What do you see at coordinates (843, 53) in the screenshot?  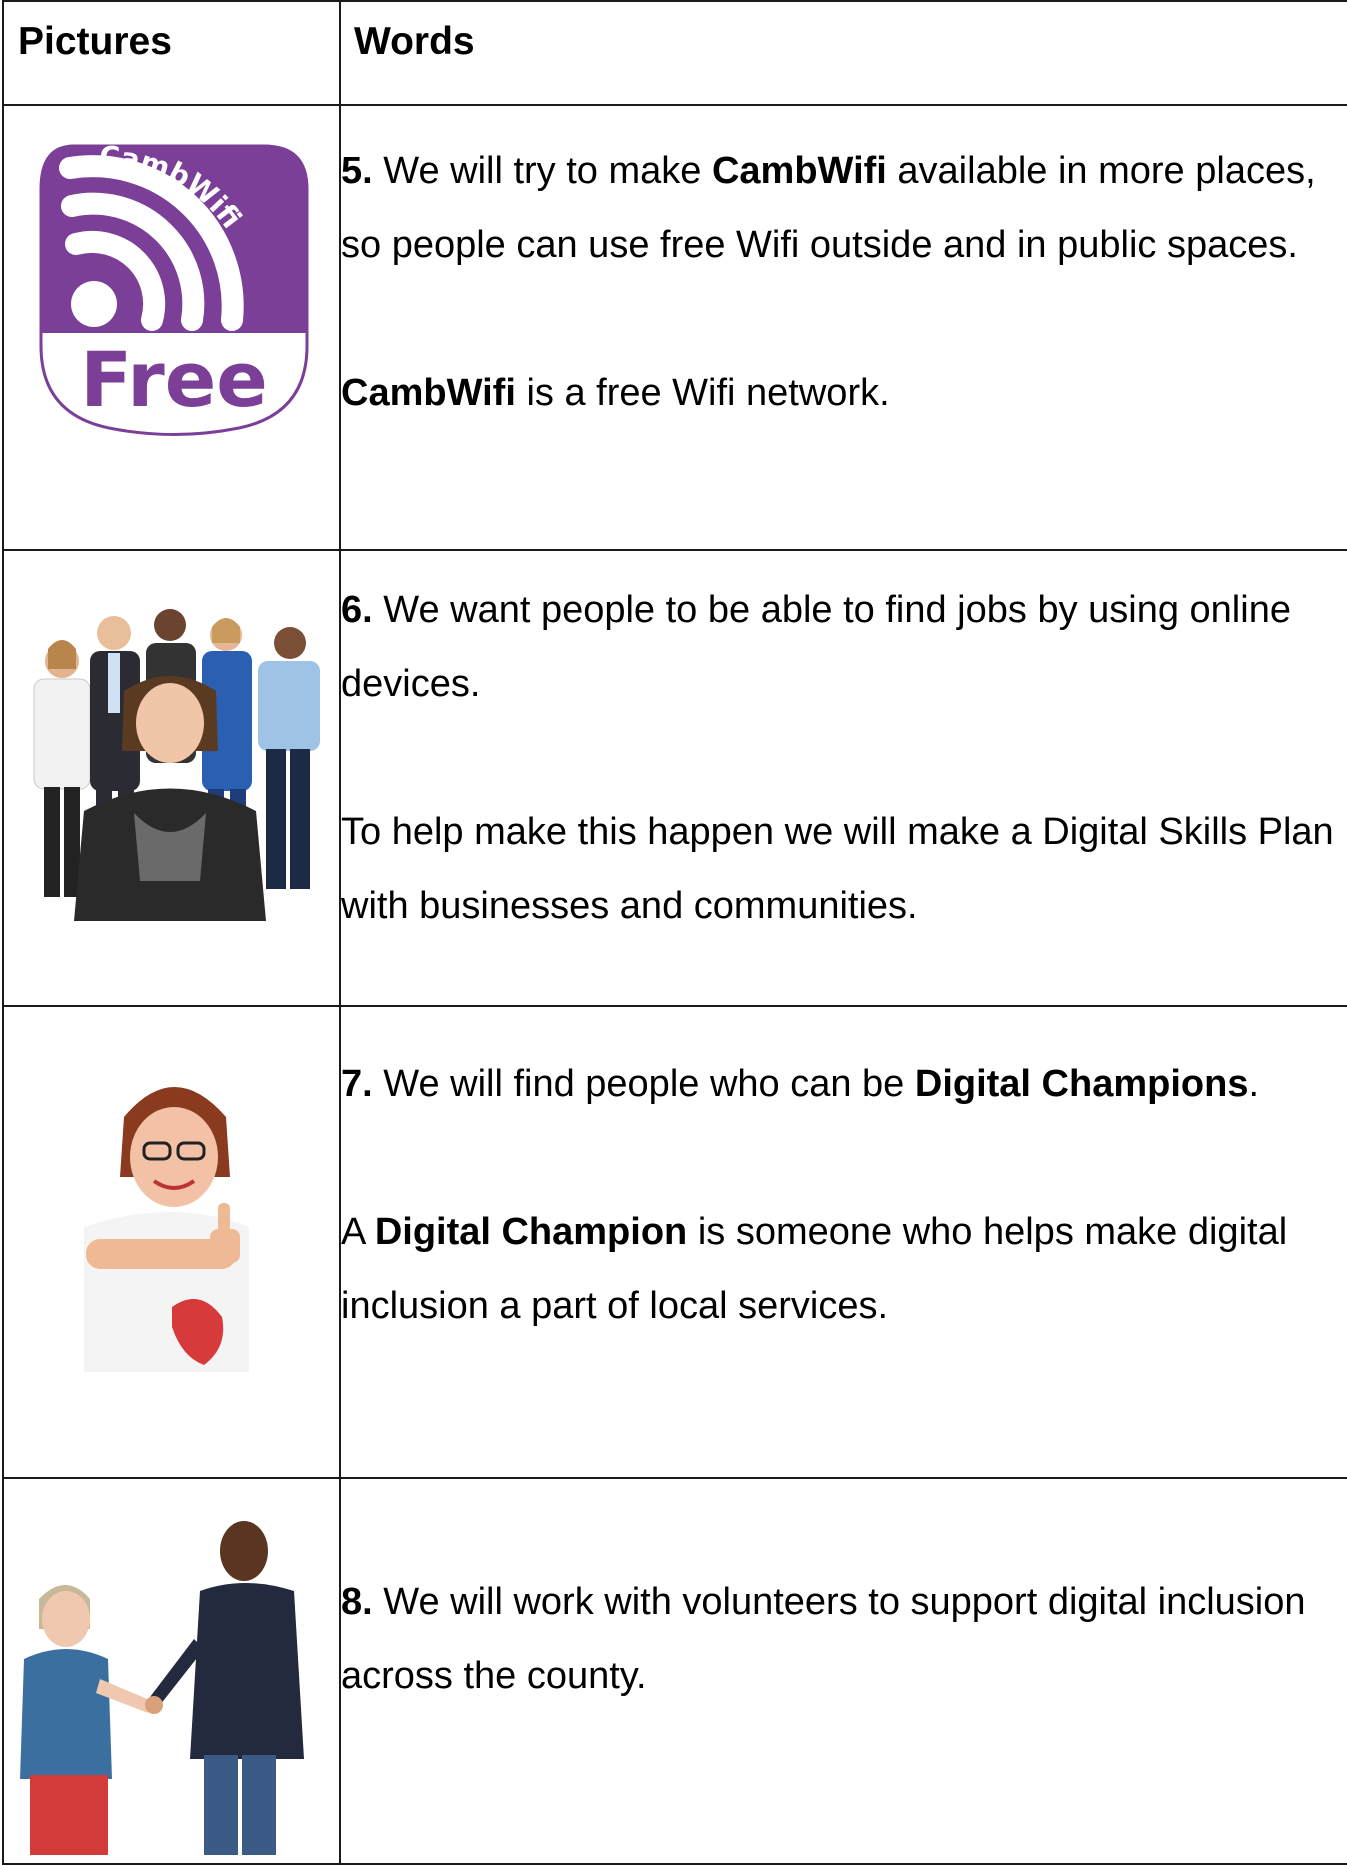 I see `header-words: Words` at bounding box center [843, 53].